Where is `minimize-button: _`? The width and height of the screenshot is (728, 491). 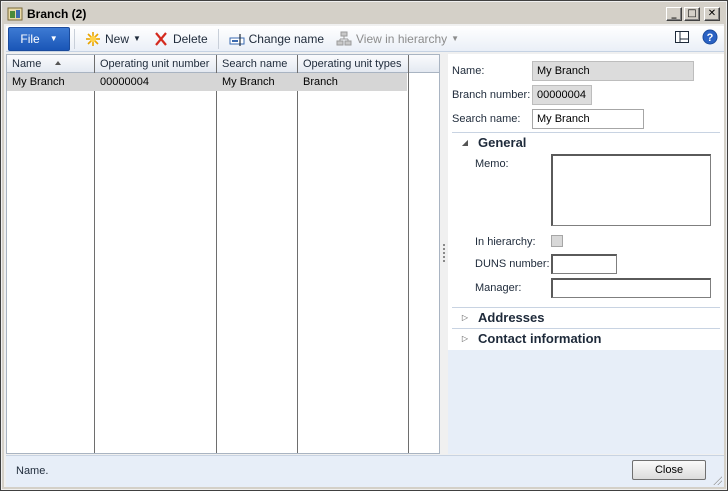
minimize-button: _ is located at coordinates (674, 14).